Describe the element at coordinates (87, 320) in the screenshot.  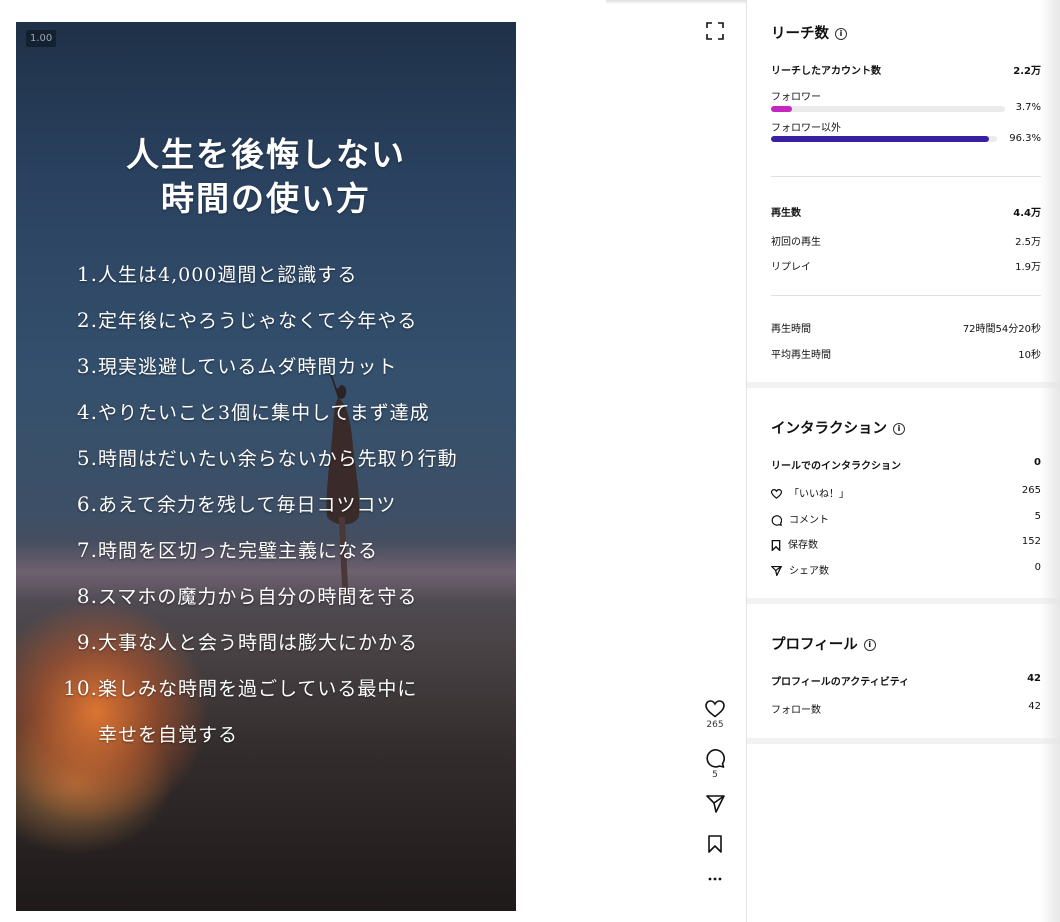
I see `video-tip-number: 2.` at that location.